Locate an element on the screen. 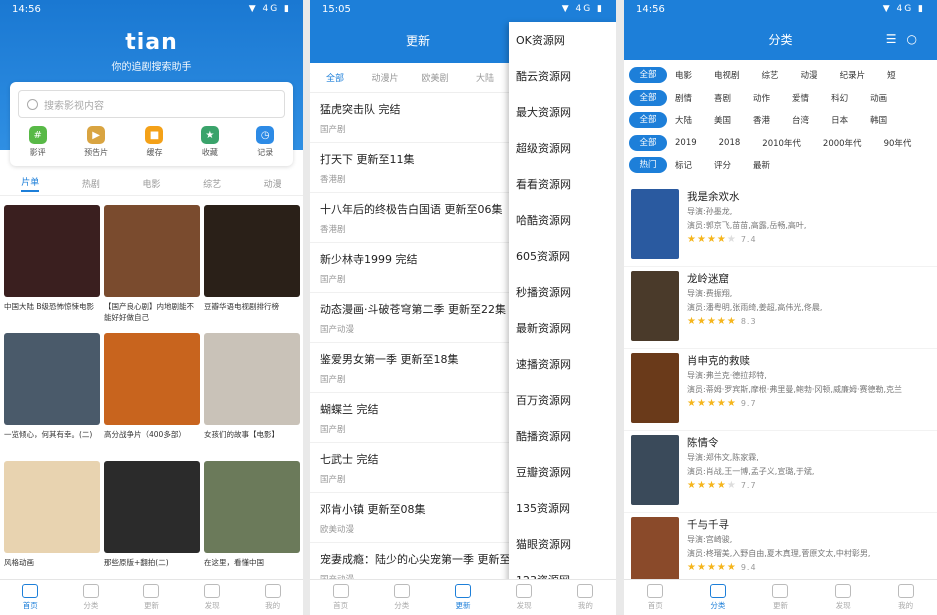 Image resolution: width=937 pixels, height=615 pixels. filter-option: 美国 is located at coordinates (722, 120).